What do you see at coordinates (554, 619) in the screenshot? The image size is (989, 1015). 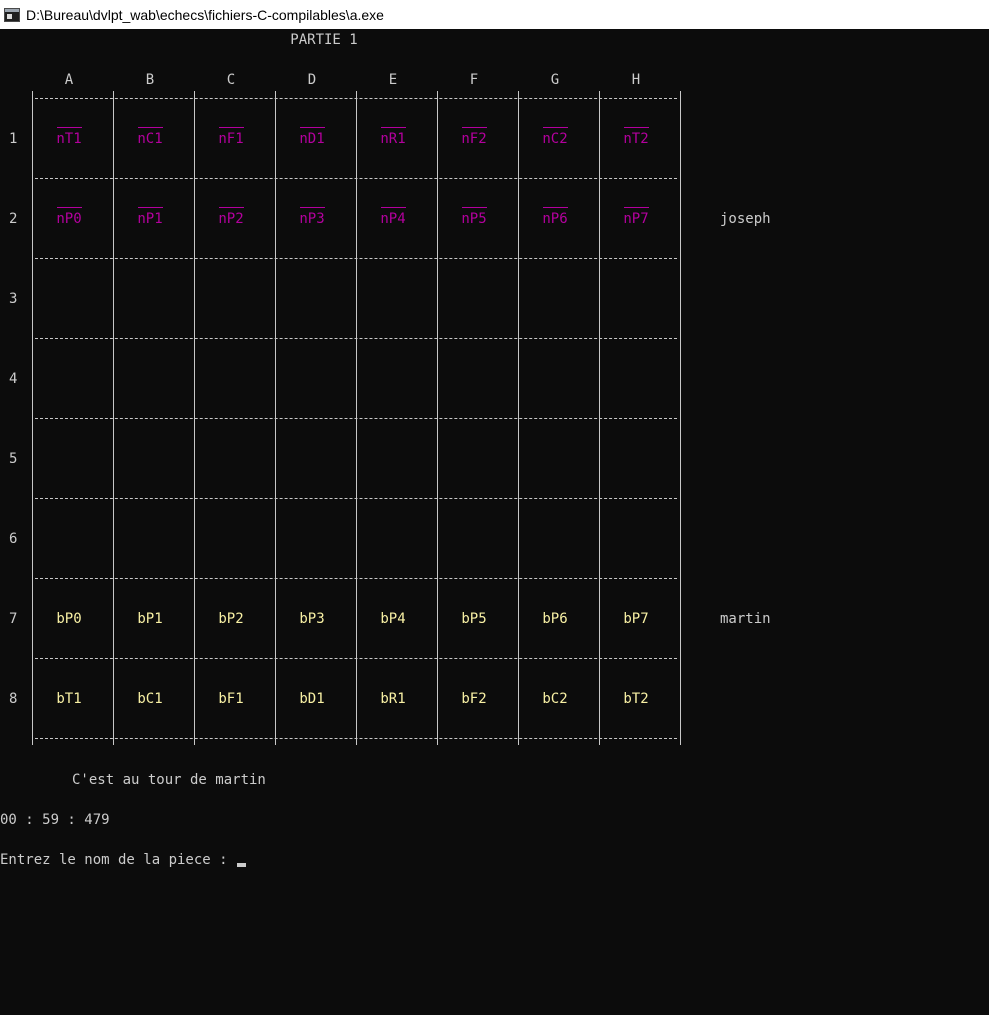 I see `chess-piece-bp6: bP6` at bounding box center [554, 619].